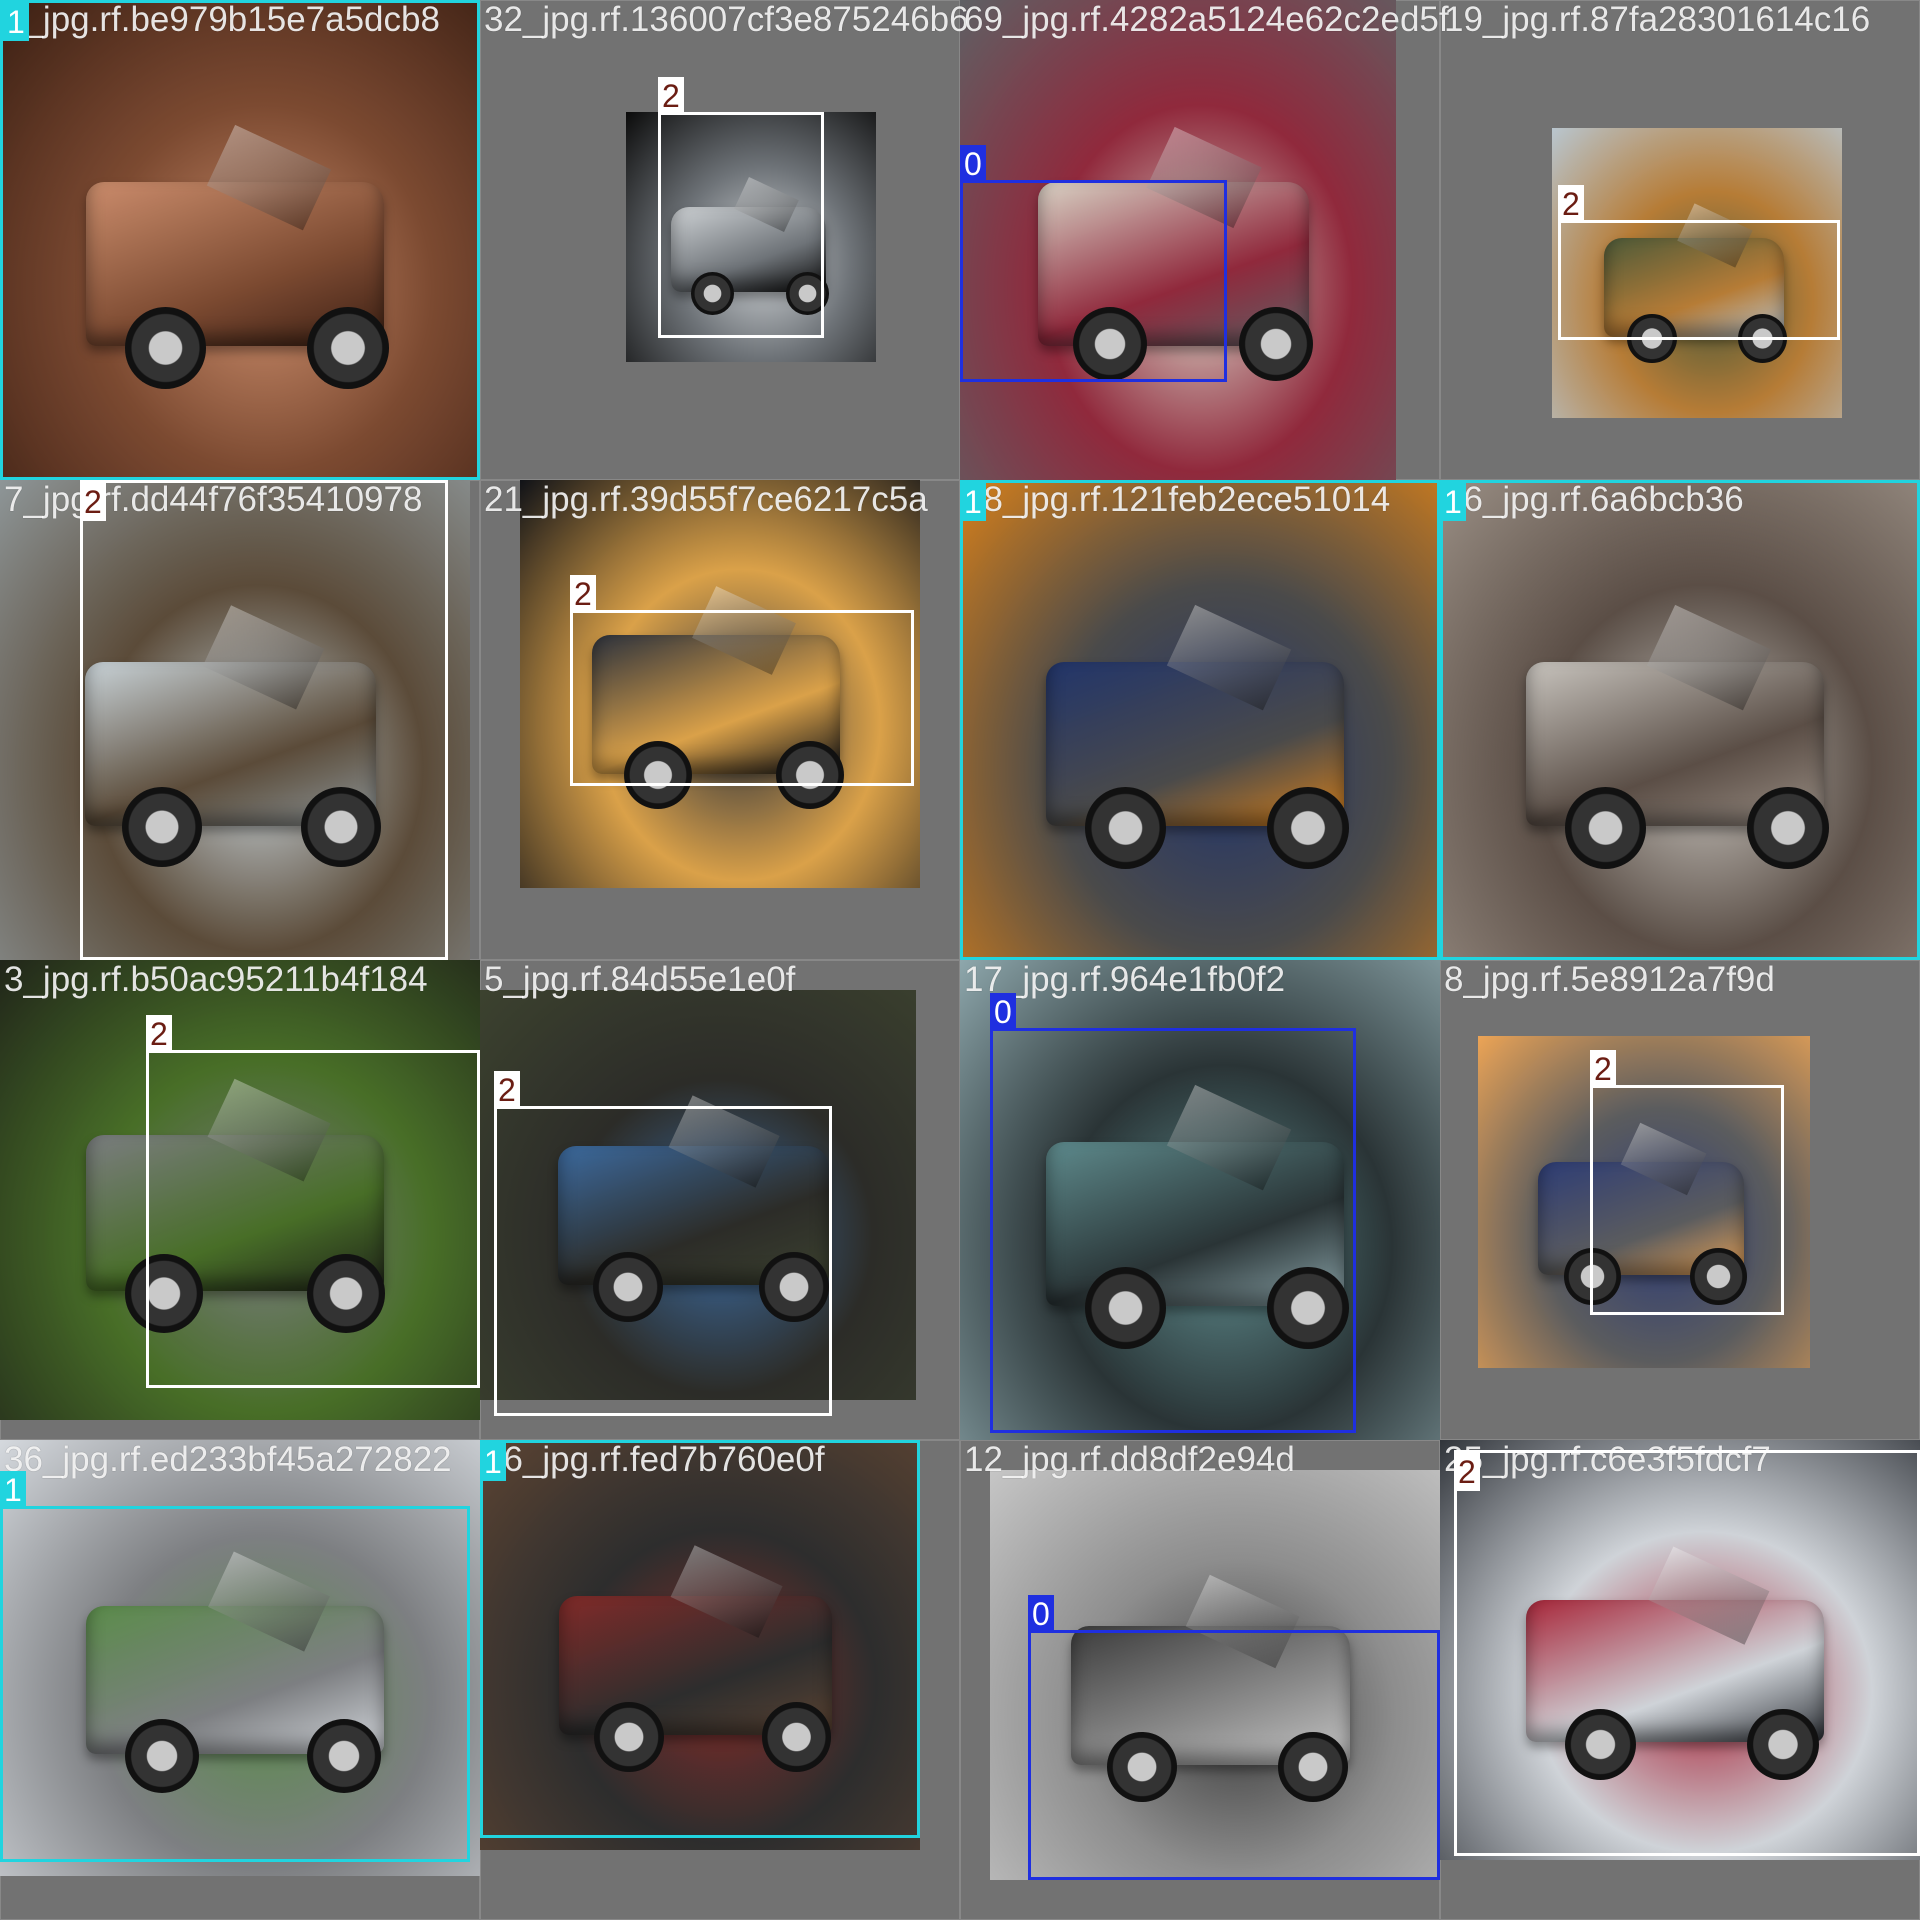  I want to click on tile-5: 7_jpg.rf.dd44f76f35410978 2, so click(240, 720).